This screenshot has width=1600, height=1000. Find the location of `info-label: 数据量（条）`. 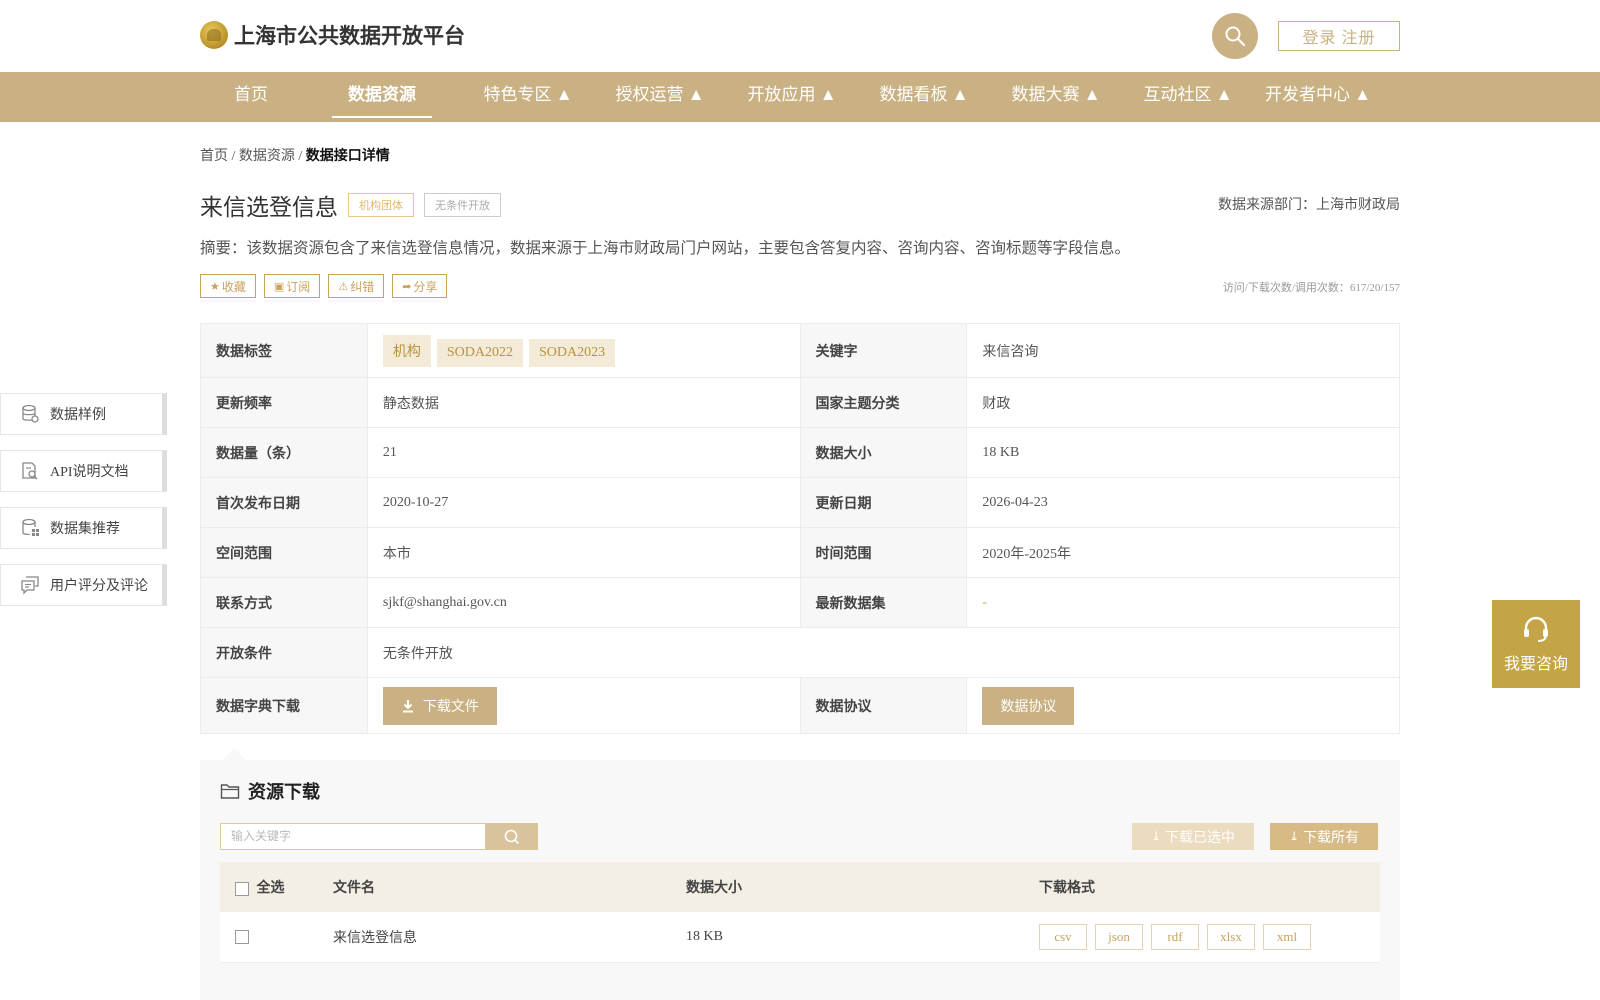

info-label: 数据量（条） is located at coordinates (284, 452).